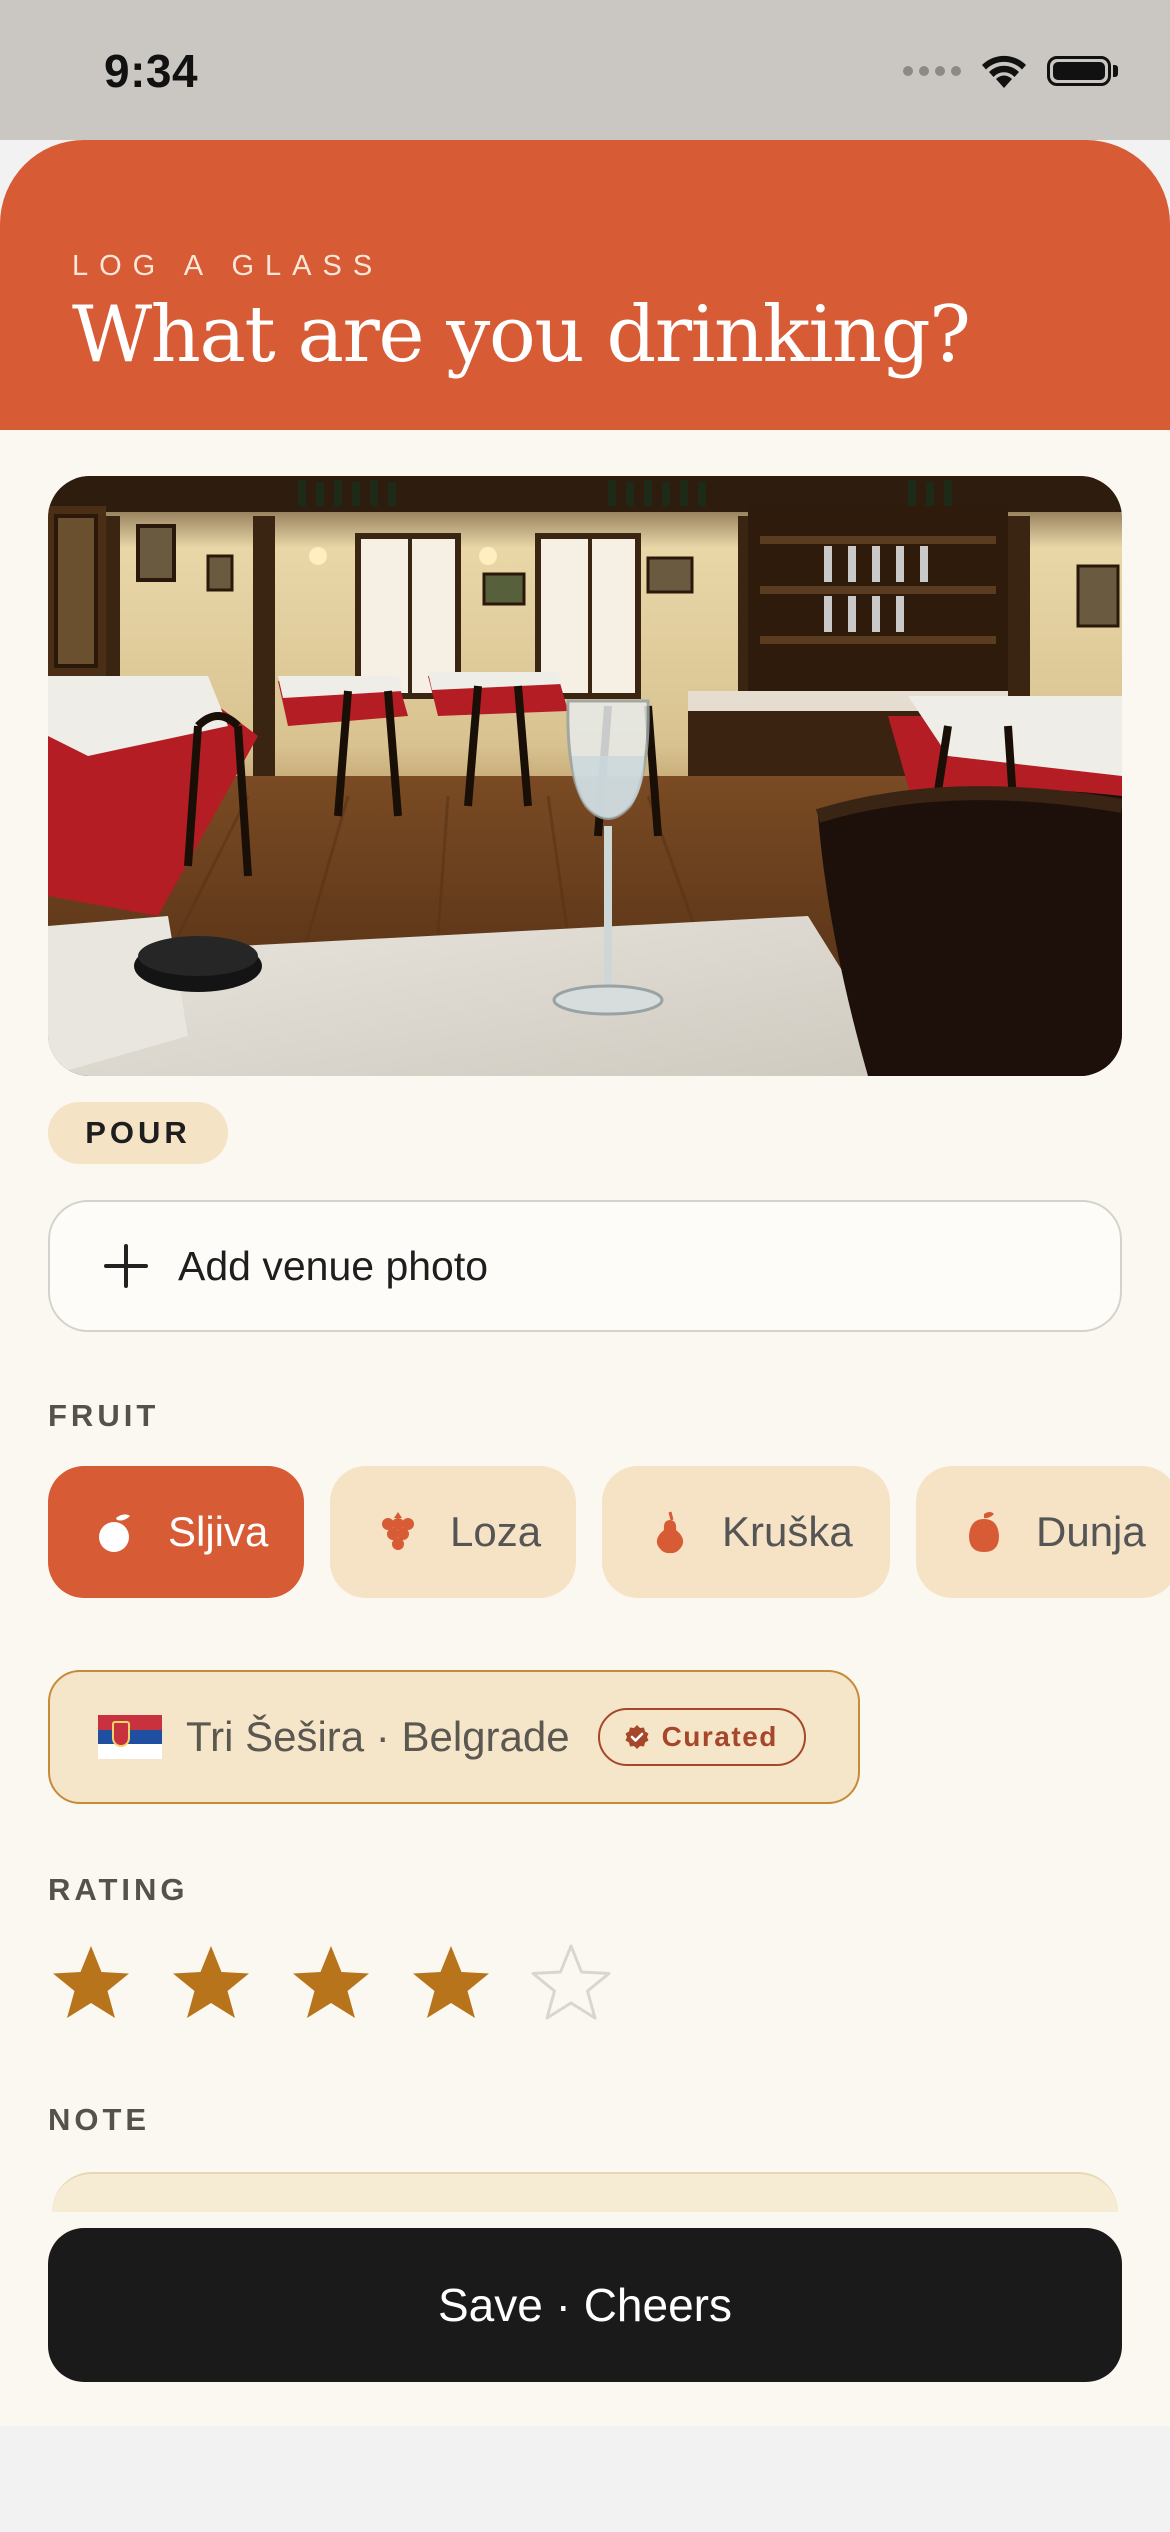 The width and height of the screenshot is (1170, 2532). I want to click on header: LOG A GLASS What are you drinking?, so click(585, 285).